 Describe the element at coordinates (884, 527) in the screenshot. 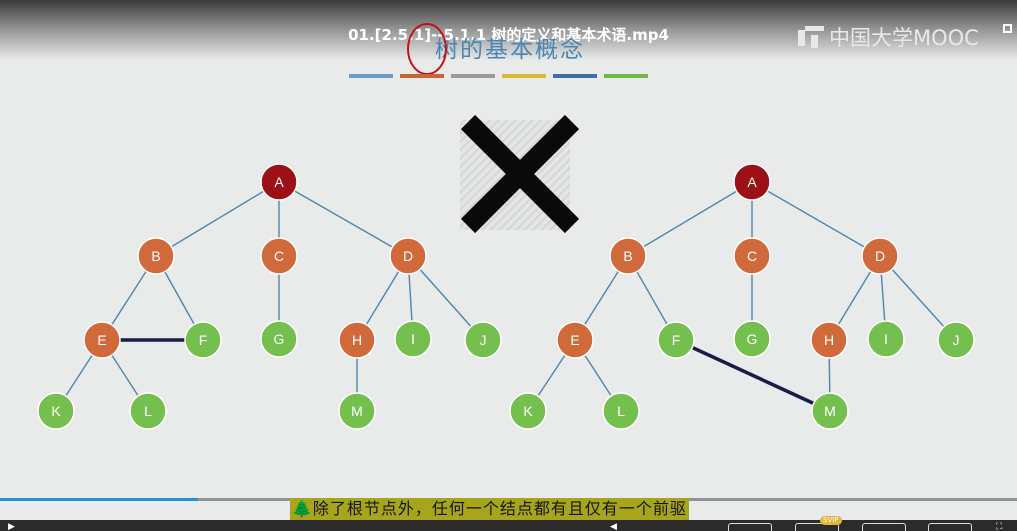

I see `quality-button` at that location.